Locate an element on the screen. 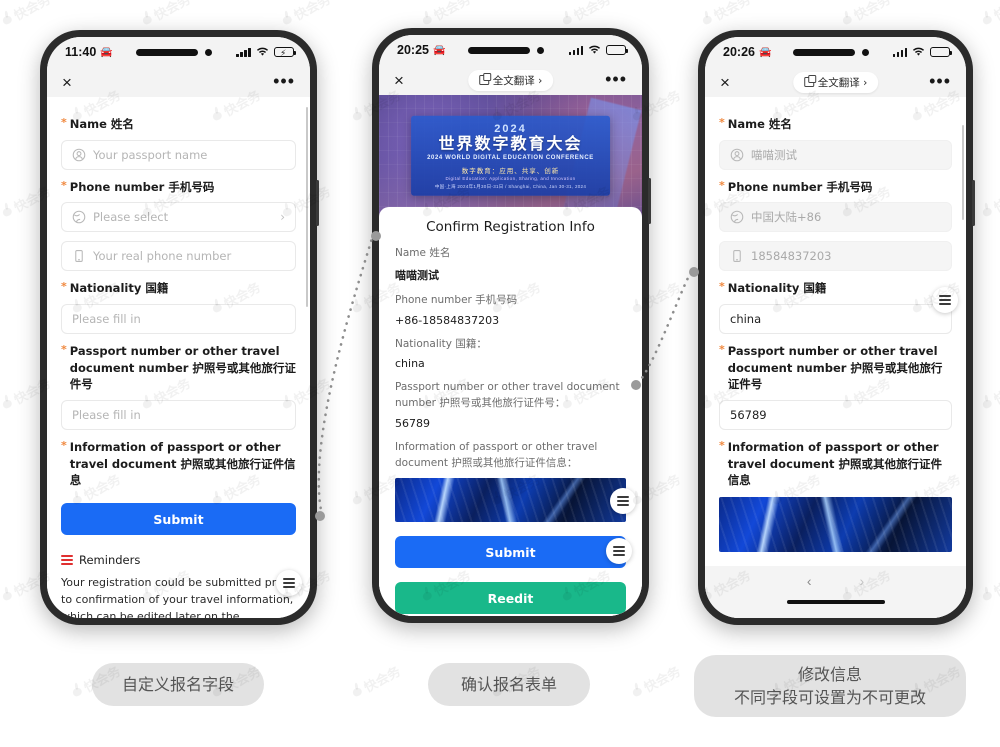 Image resolution: width=1000 pixels, height=747 pixels. nationality-input: china is located at coordinates (835, 319).